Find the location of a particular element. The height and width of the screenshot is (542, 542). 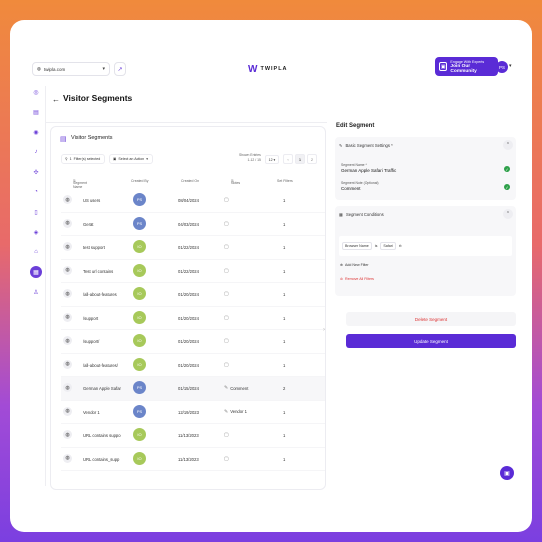

created-on: 01/22/2024 is located at coordinates (188, 247).